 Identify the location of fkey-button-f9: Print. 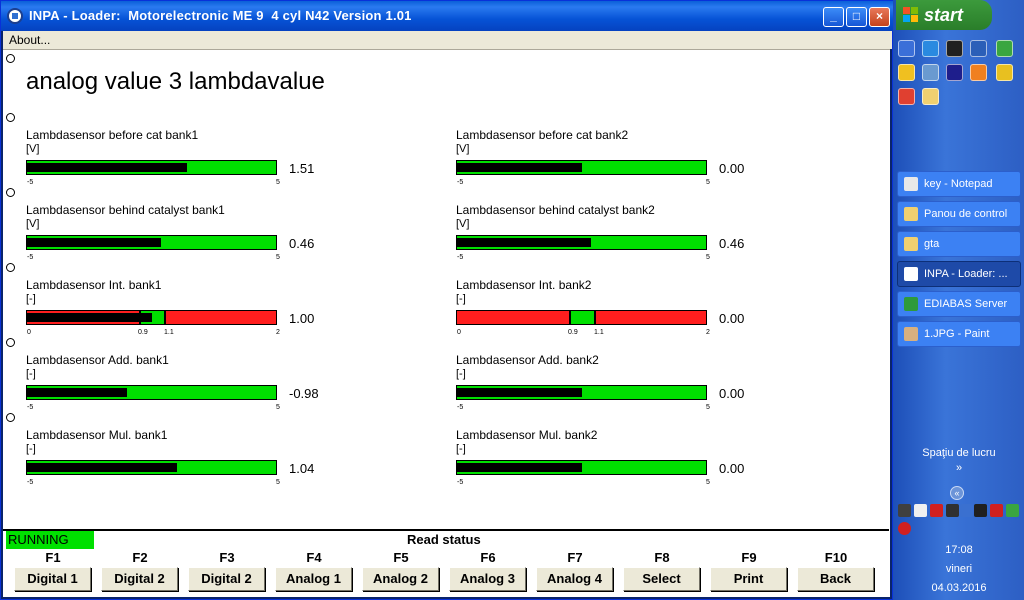
(748, 579).